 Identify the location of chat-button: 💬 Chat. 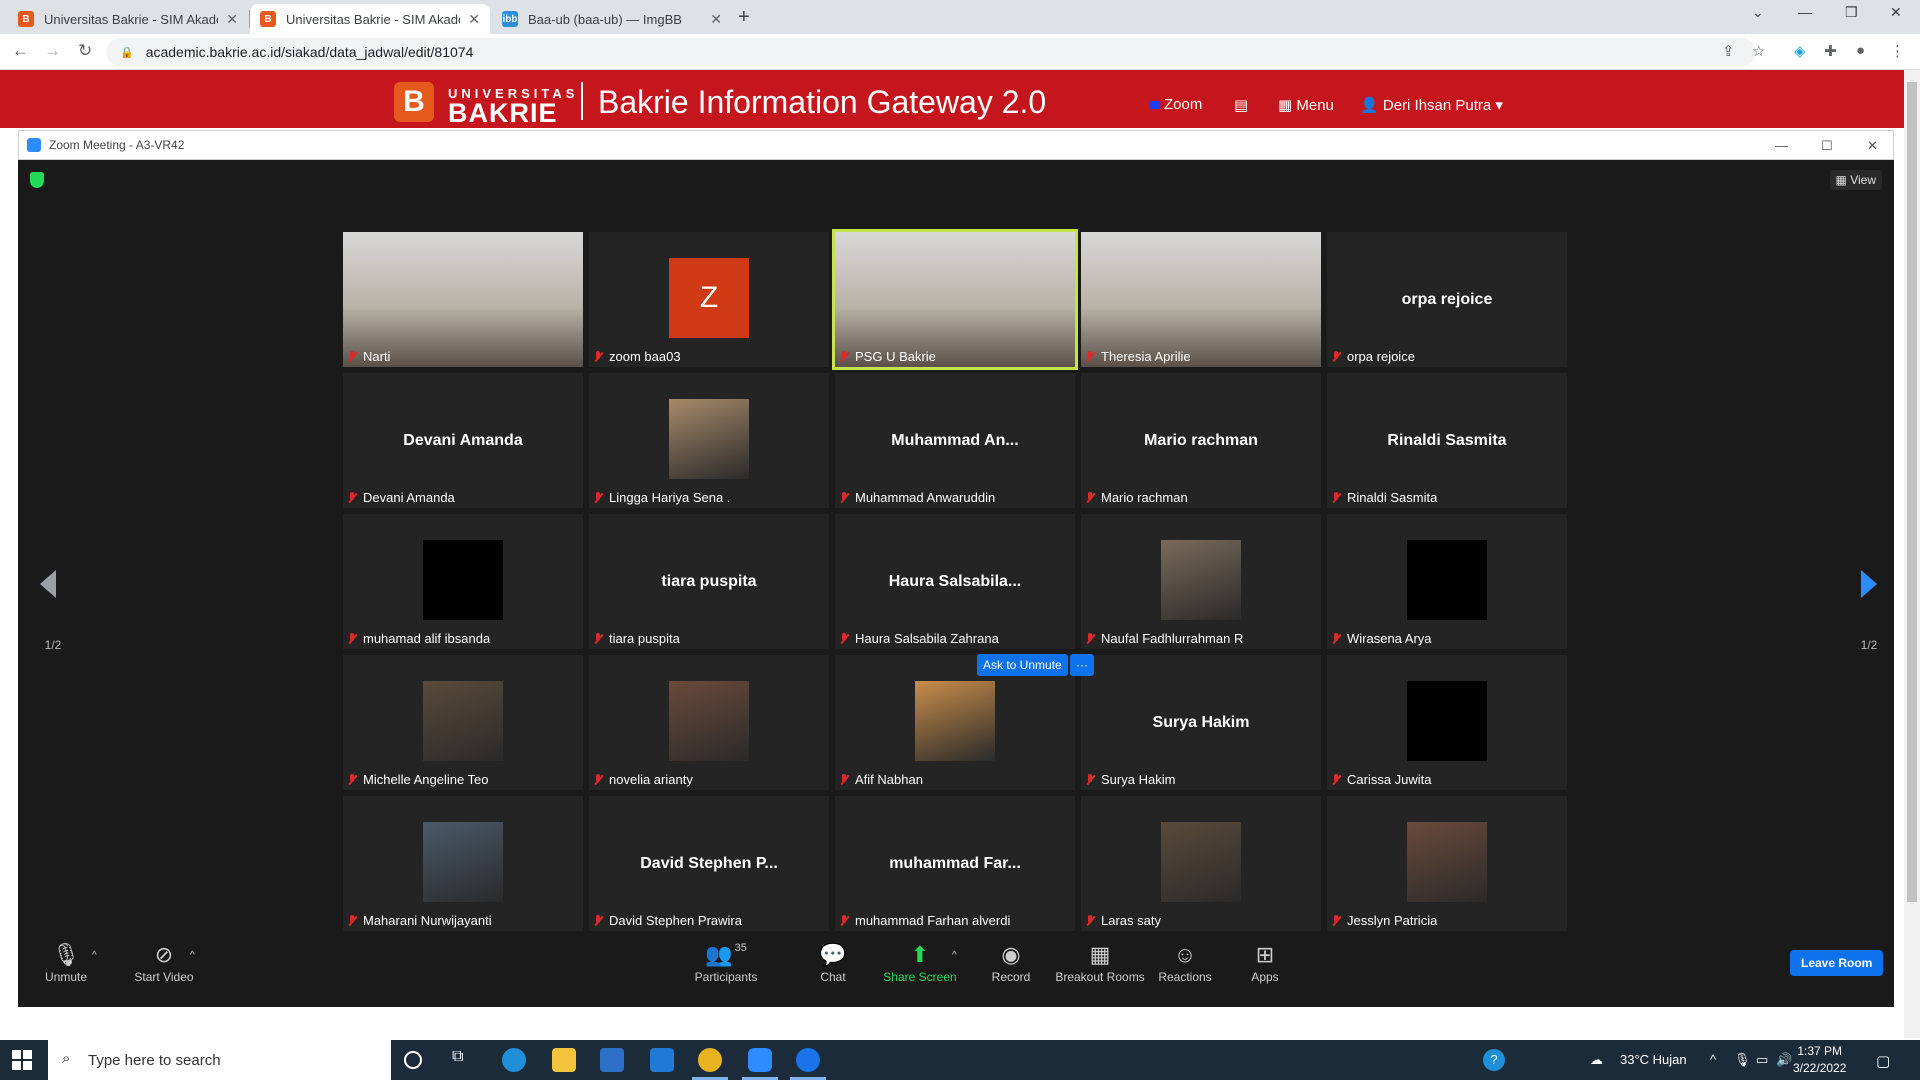
(833, 963).